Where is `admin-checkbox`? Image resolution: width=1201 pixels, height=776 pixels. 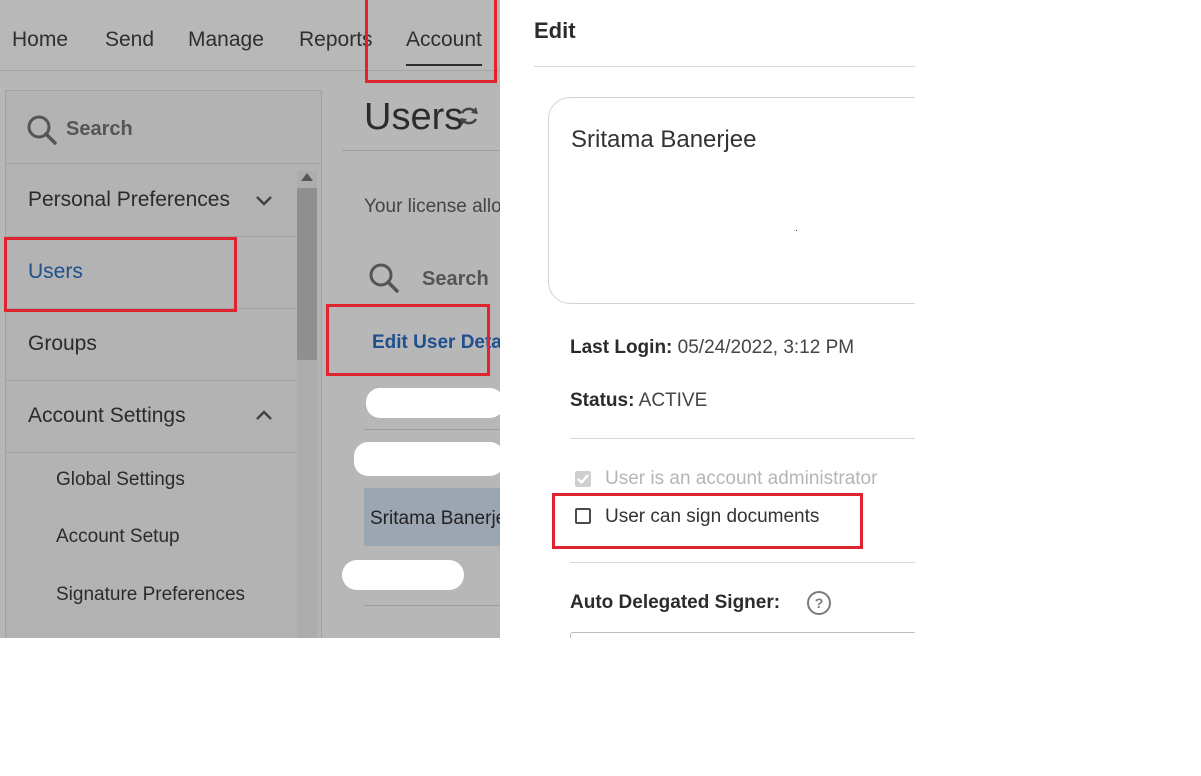 admin-checkbox is located at coordinates (583, 479).